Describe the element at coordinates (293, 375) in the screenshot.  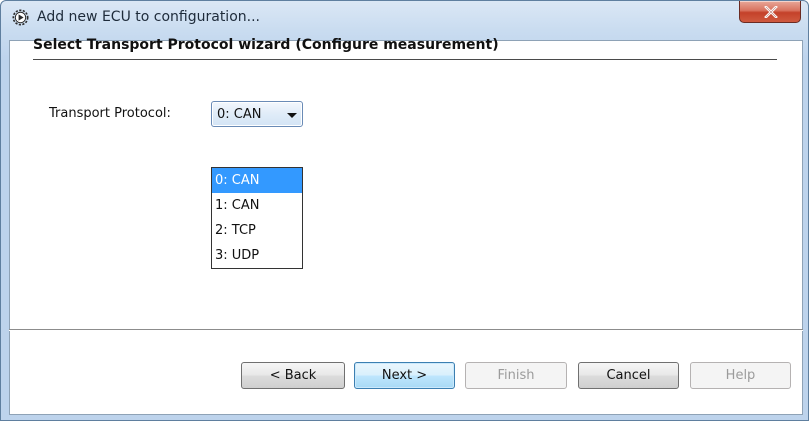
I see `back-button: < Back` at that location.